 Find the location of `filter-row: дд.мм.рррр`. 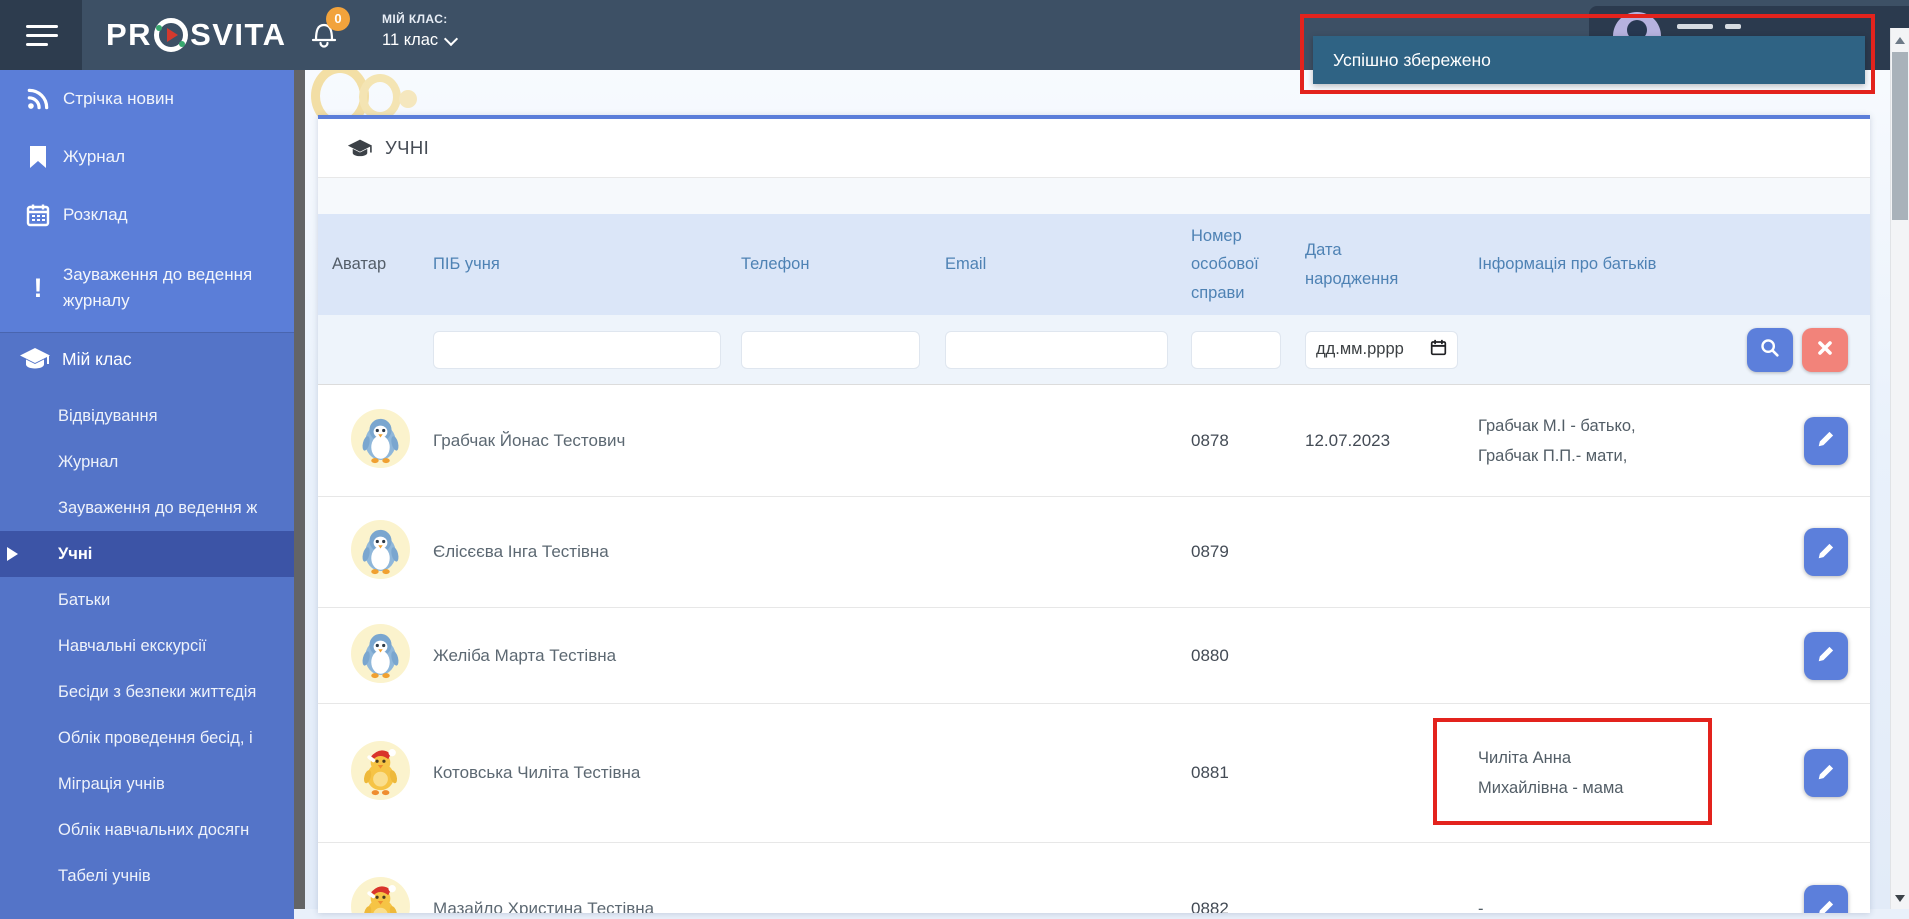

filter-row: дд.мм.рррр is located at coordinates (1094, 350).